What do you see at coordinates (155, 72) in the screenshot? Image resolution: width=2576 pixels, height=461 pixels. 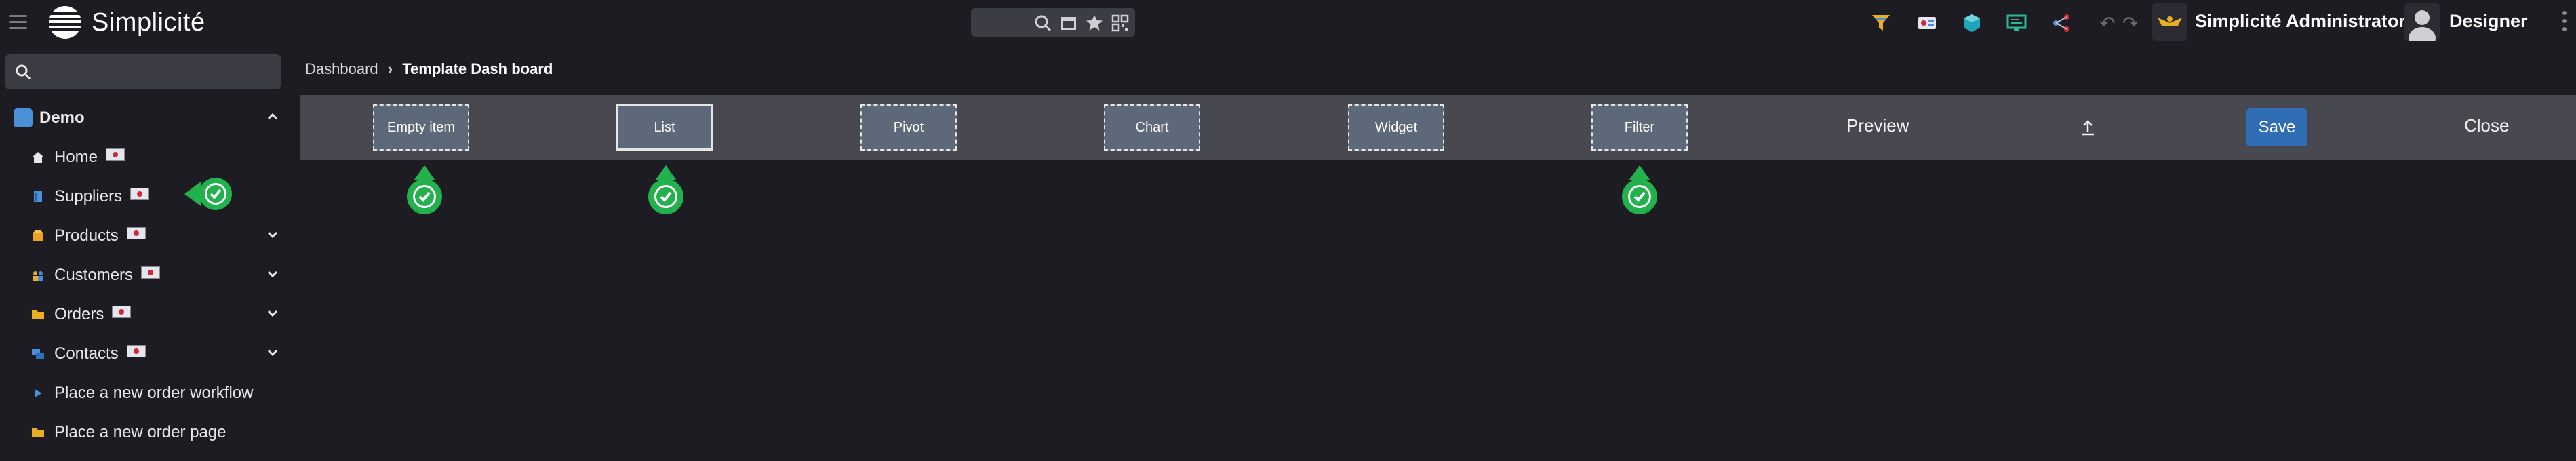 I see `sidebar-search-input` at bounding box center [155, 72].